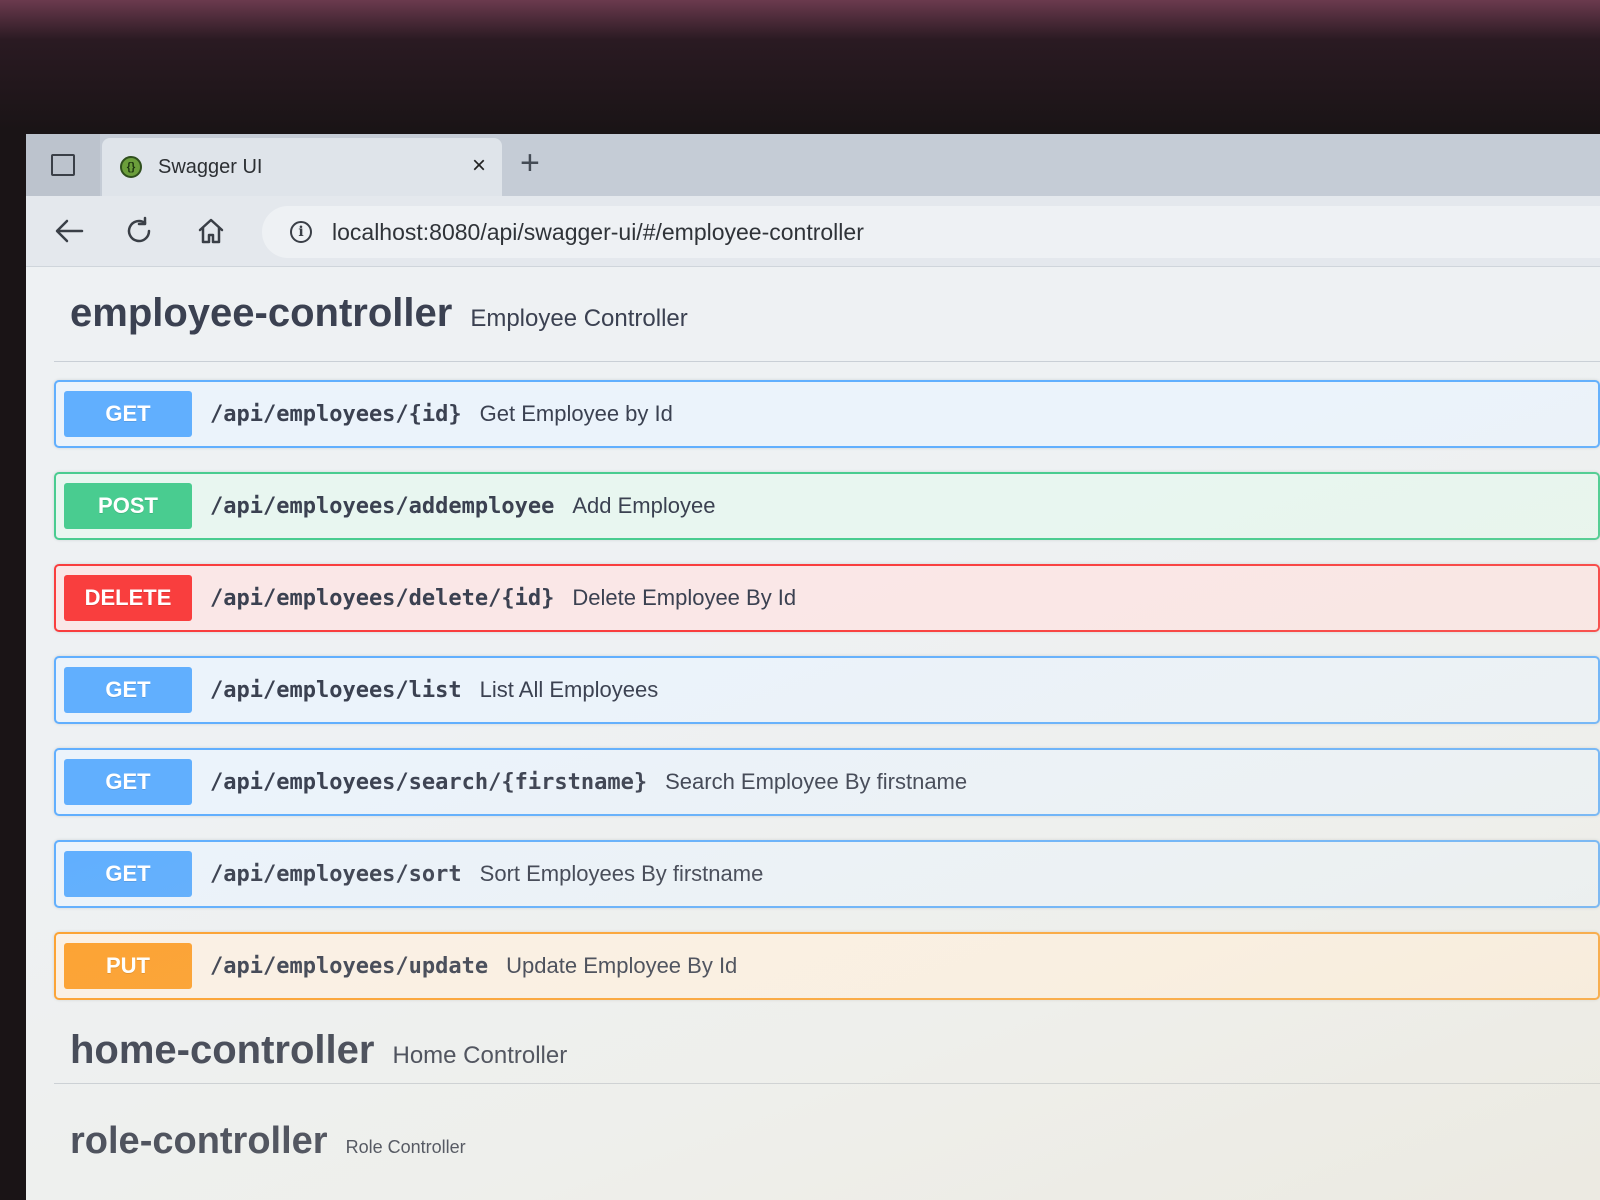  I want to click on employee-controller-header: employee-controller Employee Controller, so click(827, 321).